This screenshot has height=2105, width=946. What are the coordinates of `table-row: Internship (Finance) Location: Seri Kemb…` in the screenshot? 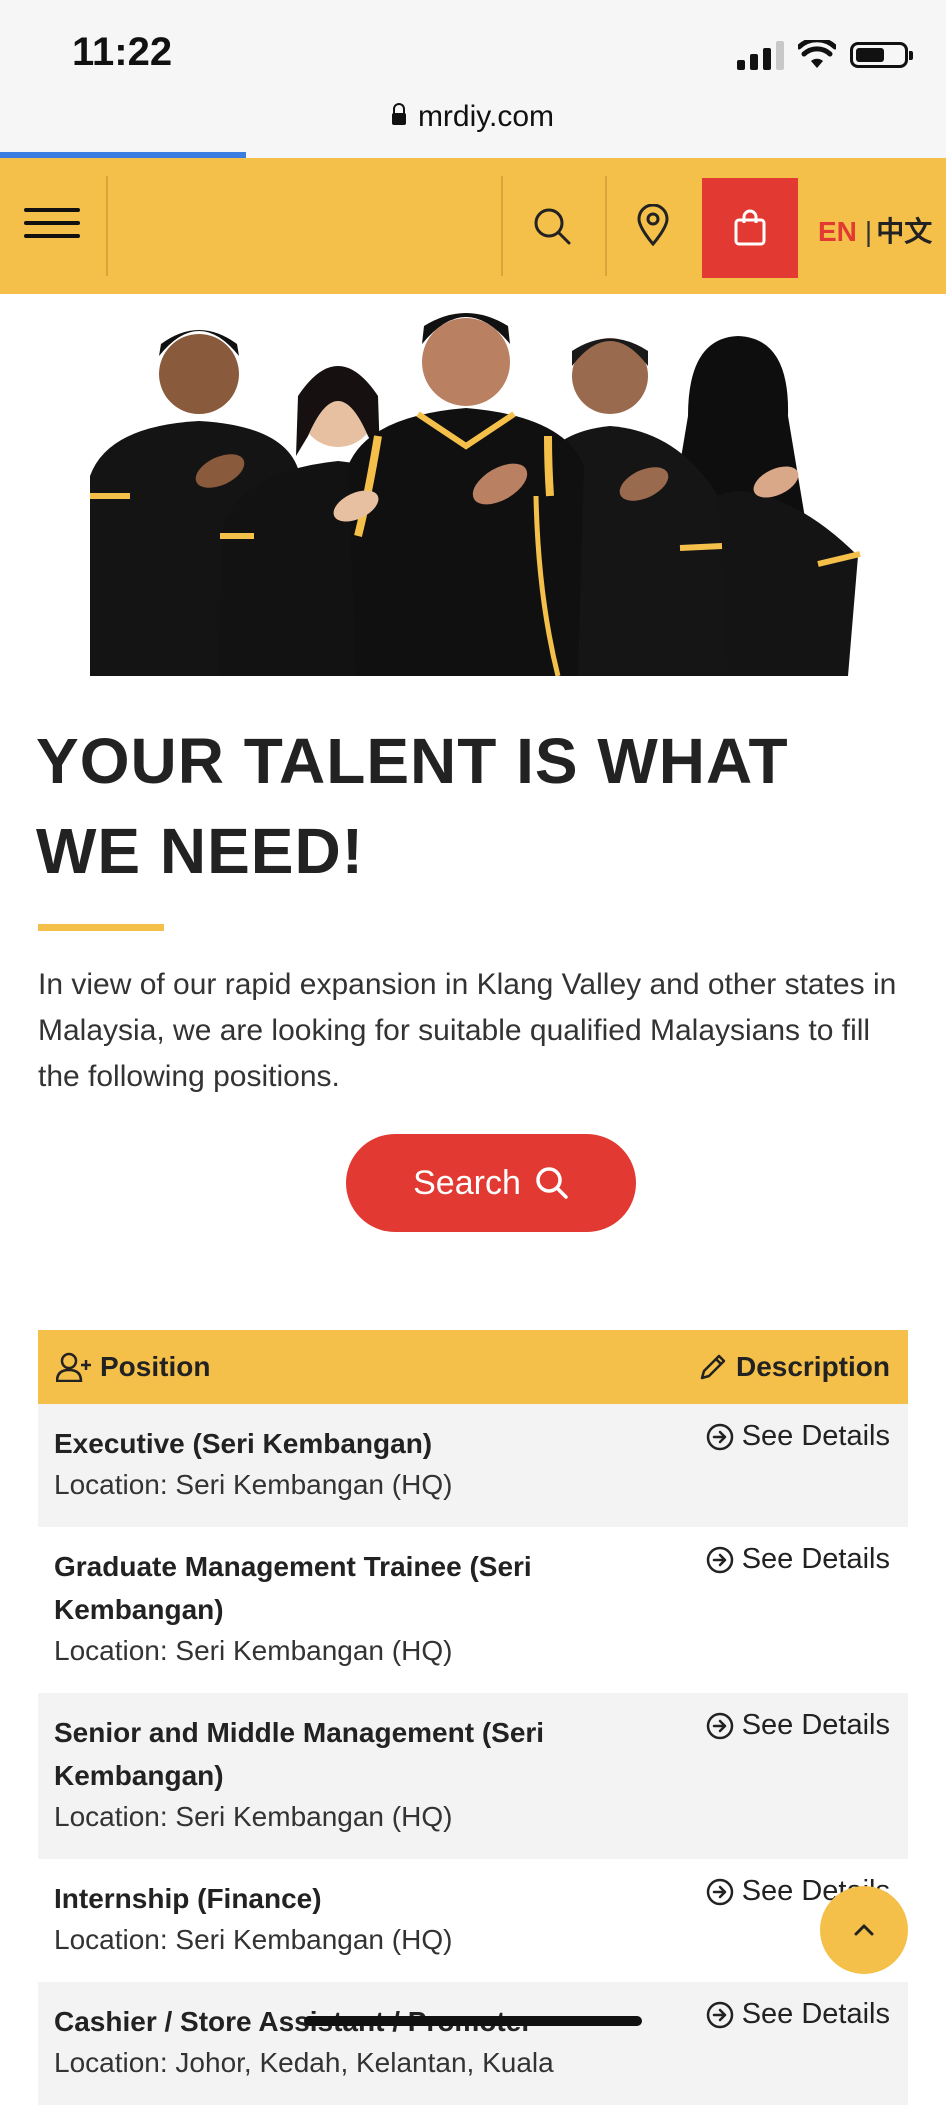 It's located at (473, 1920).